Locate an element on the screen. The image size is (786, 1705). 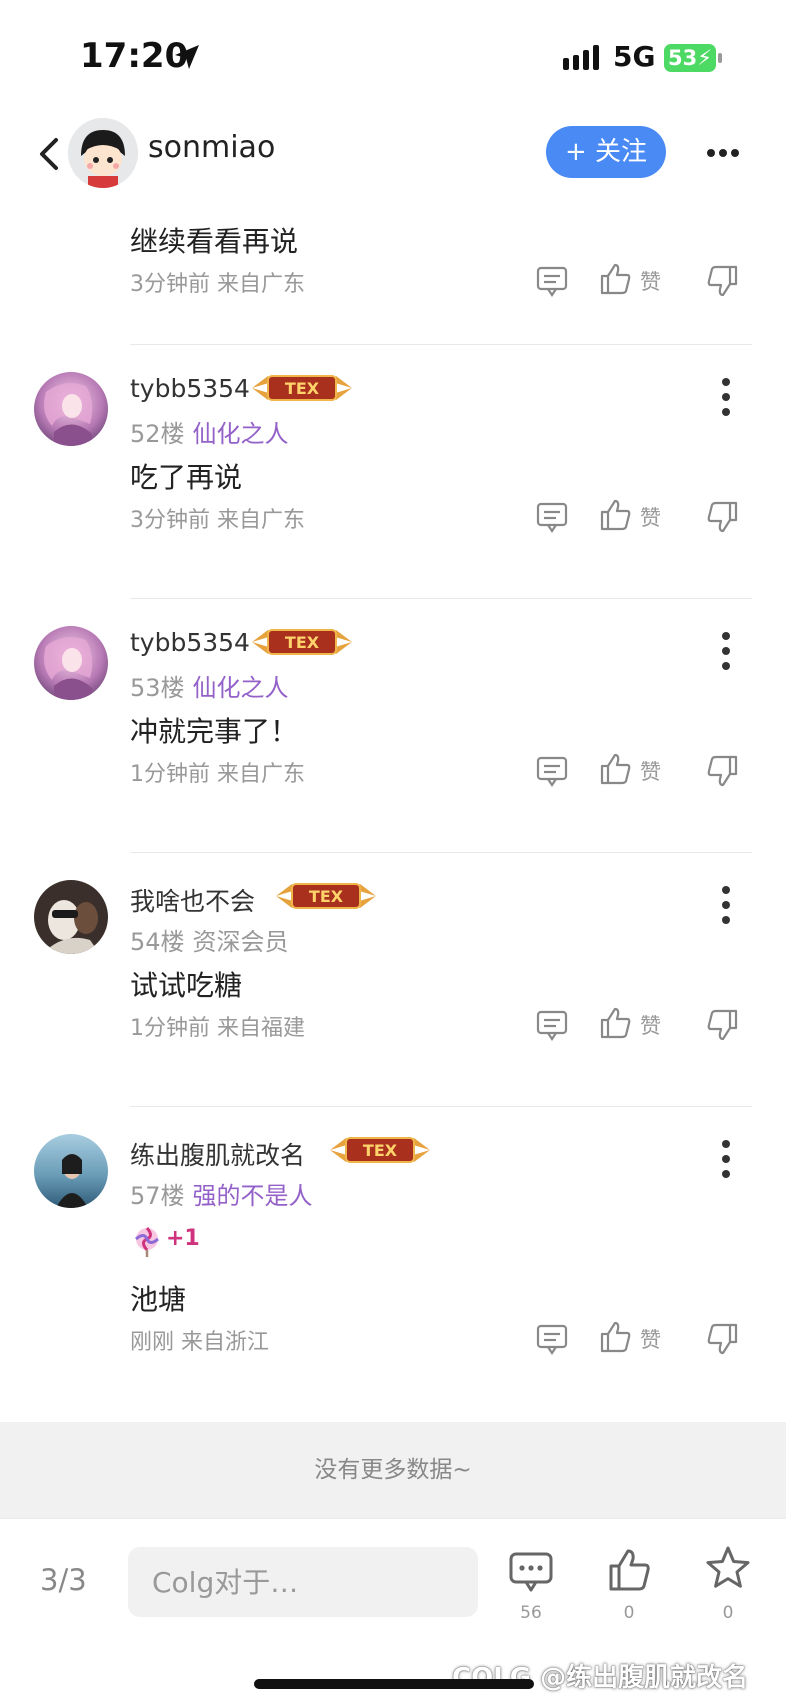
no-more-data: 没有更多数据~ is located at coordinates (393, 1470).